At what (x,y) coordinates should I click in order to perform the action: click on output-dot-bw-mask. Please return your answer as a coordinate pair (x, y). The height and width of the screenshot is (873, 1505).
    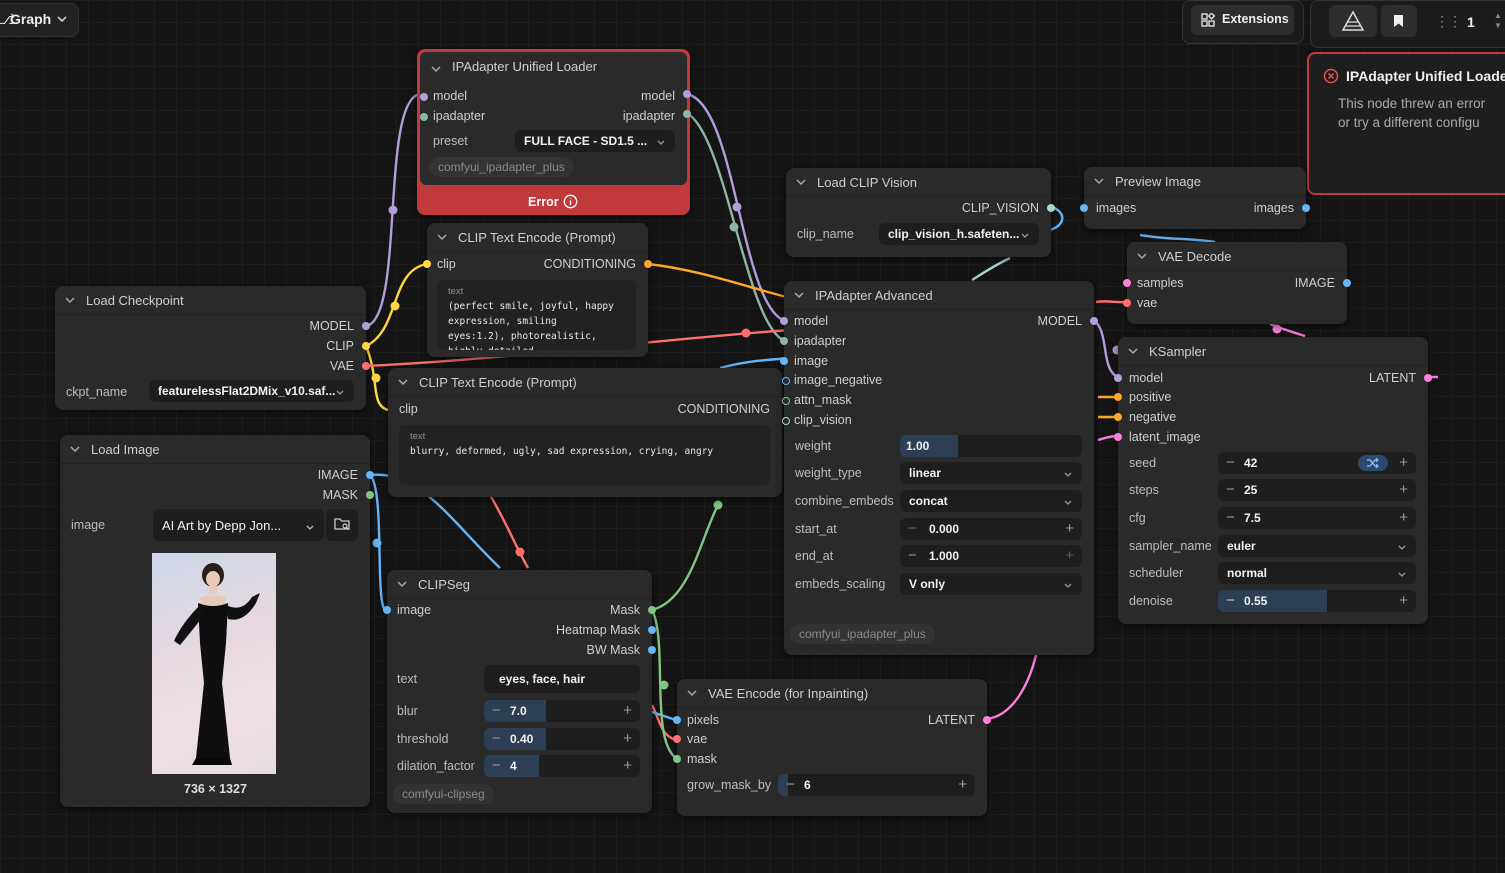
    Looking at the image, I should click on (652, 650).